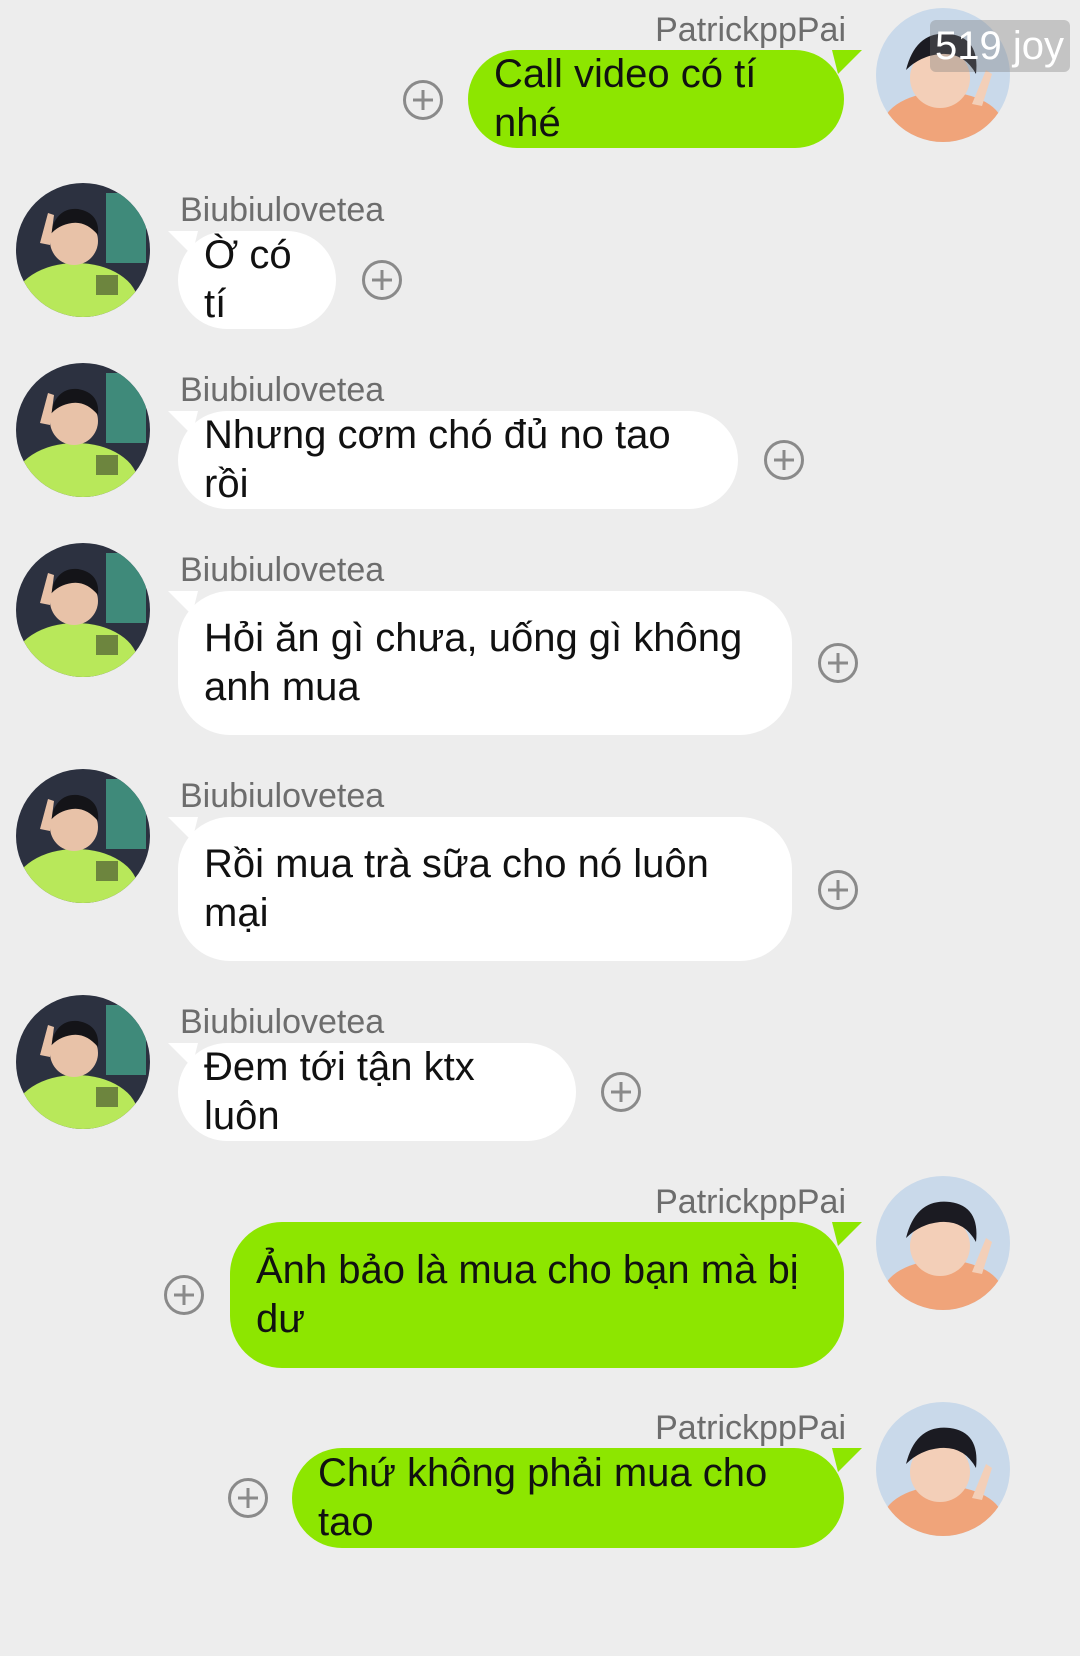 Image resolution: width=1080 pixels, height=1656 pixels. Describe the element at coordinates (437, 459) in the screenshot. I see `message-text: Nhưng cơm chó đủ no tao rồi` at that location.